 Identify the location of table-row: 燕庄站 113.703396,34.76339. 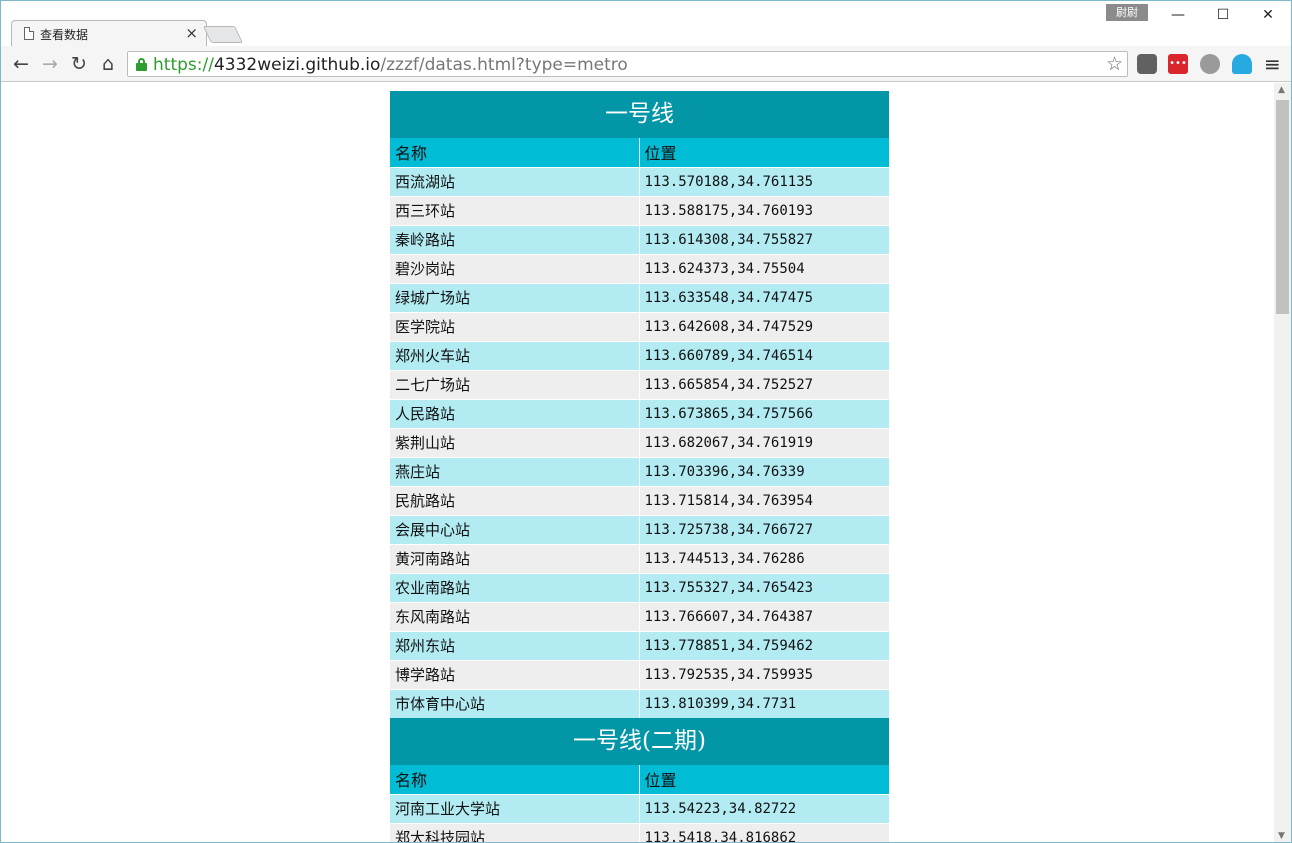
(639, 471).